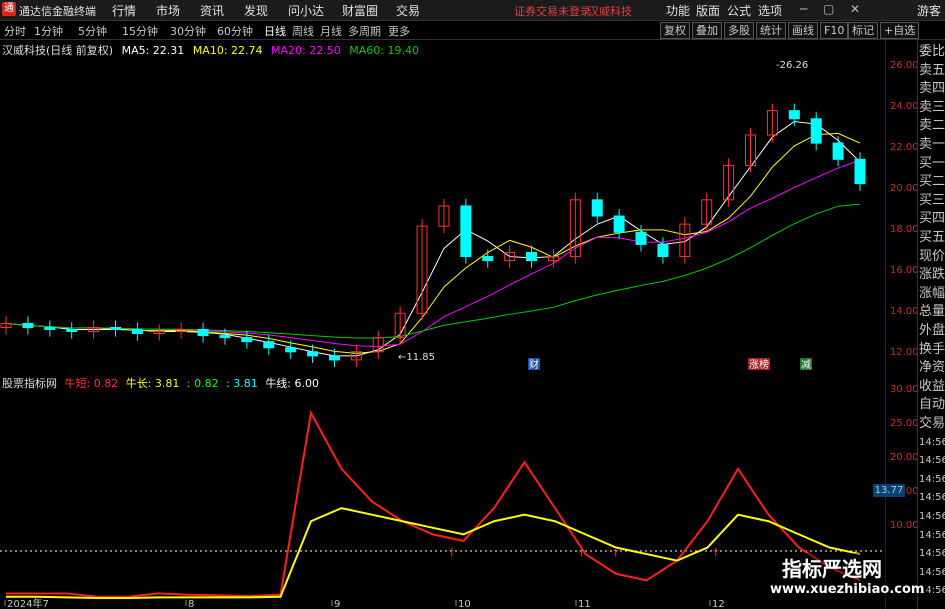  I want to click on indicator-v2: : 3.81, so click(242, 383).